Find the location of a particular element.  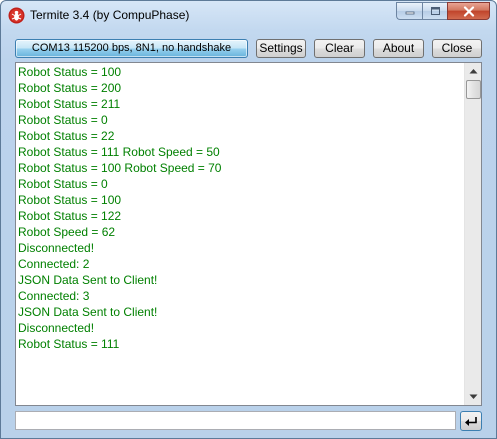

port-settings-button: COM13 115200 bps, 8N1, no handshake is located at coordinates (131, 48).